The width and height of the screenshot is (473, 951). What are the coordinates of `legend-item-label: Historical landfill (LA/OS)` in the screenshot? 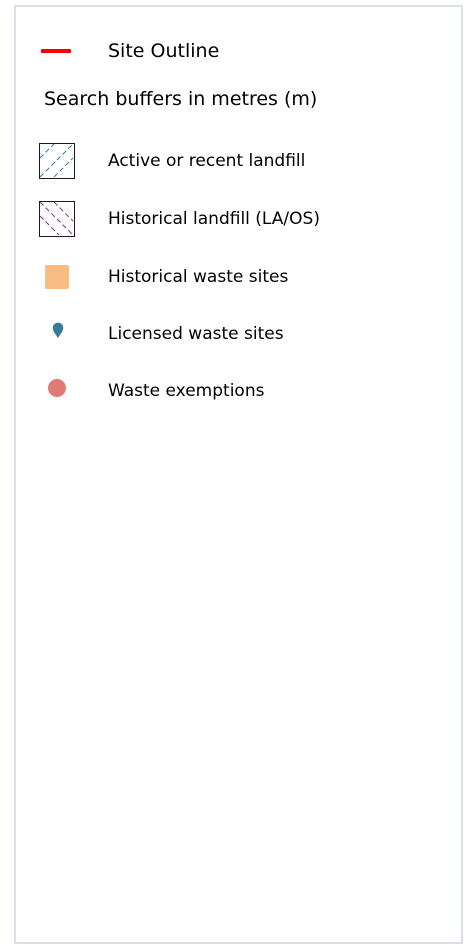 It's located at (214, 219).